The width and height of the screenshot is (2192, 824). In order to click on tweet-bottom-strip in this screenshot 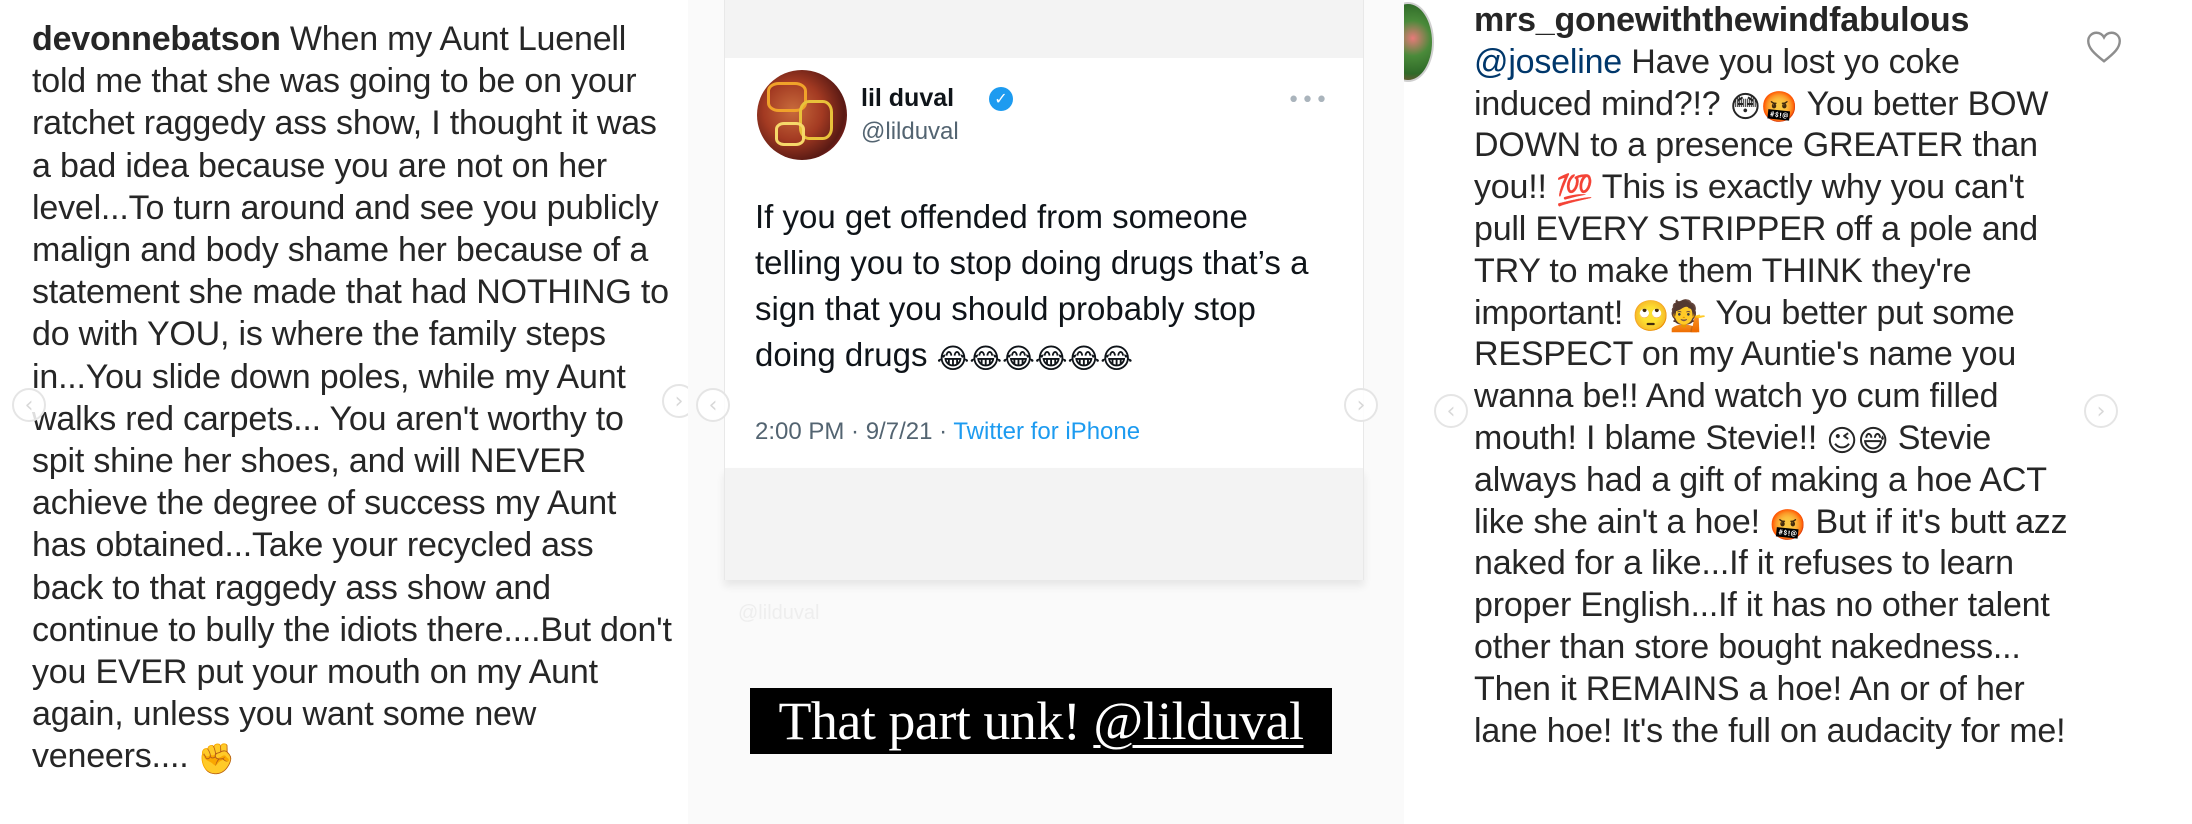, I will do `click(1044, 524)`.